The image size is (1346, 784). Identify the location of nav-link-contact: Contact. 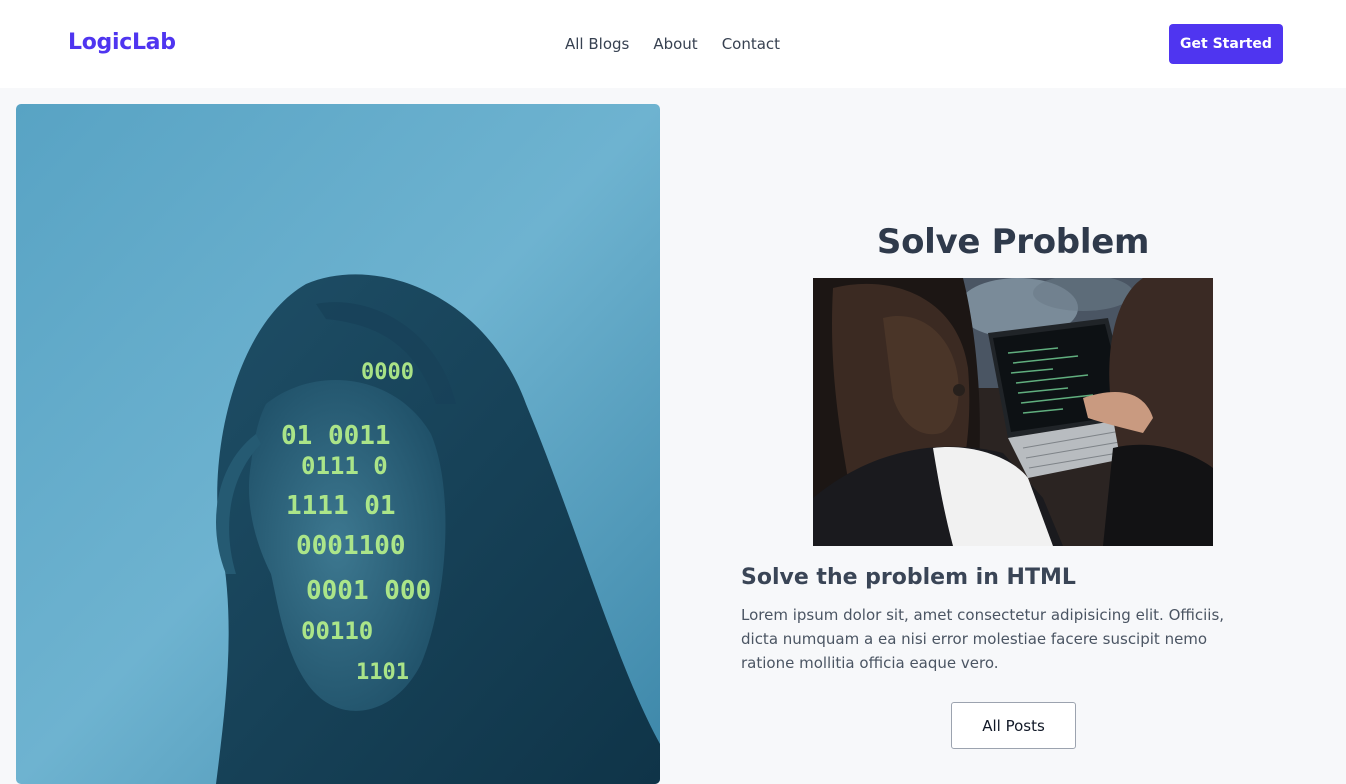
(751, 44).